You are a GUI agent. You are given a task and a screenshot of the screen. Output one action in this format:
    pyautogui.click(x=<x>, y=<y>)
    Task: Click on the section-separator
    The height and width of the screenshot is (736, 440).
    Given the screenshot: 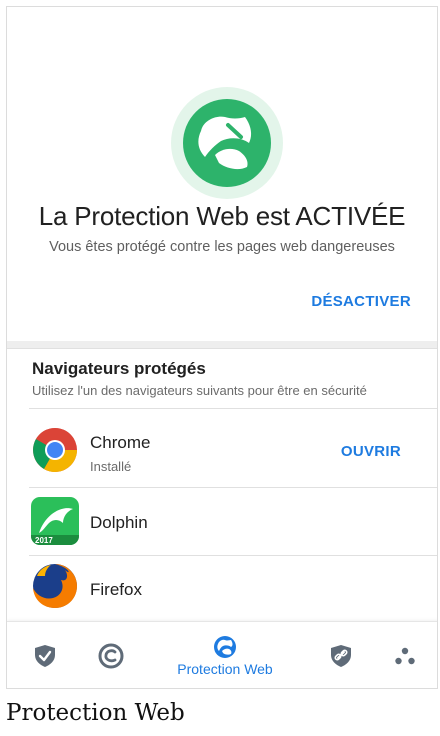 What is the action you would take?
    pyautogui.click(x=222, y=345)
    